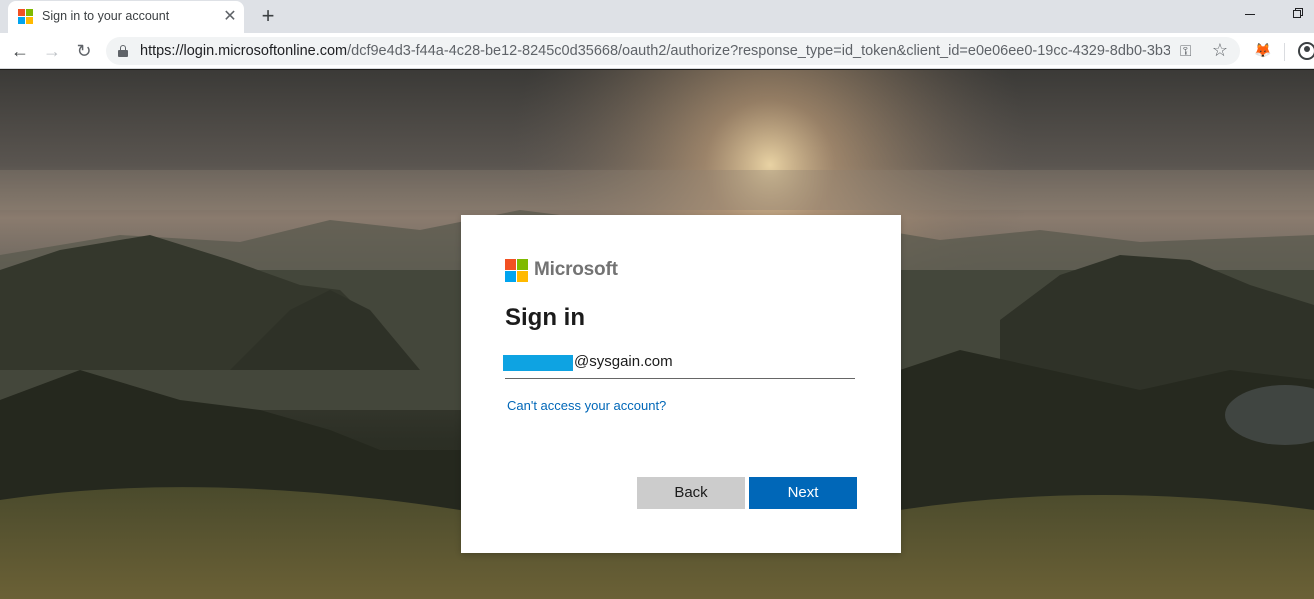  I want to click on close-tab-icon: ✕, so click(230, 17).